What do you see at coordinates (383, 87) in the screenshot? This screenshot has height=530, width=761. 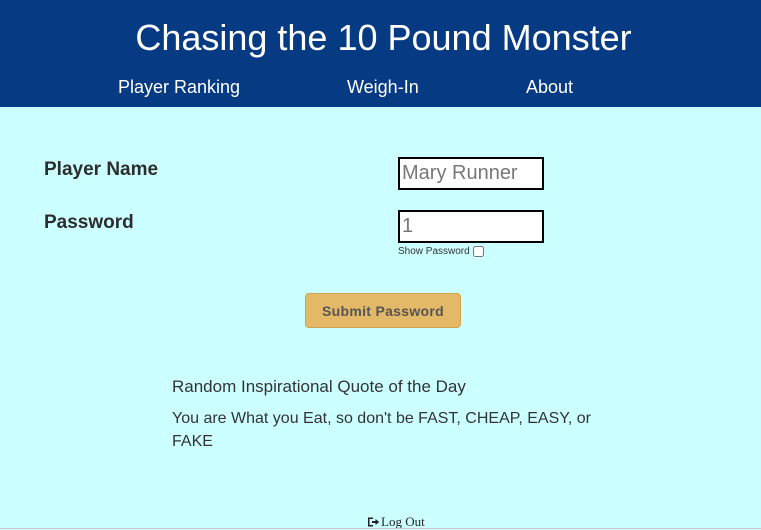 I see `nav-weigh-in: Weigh-In` at bounding box center [383, 87].